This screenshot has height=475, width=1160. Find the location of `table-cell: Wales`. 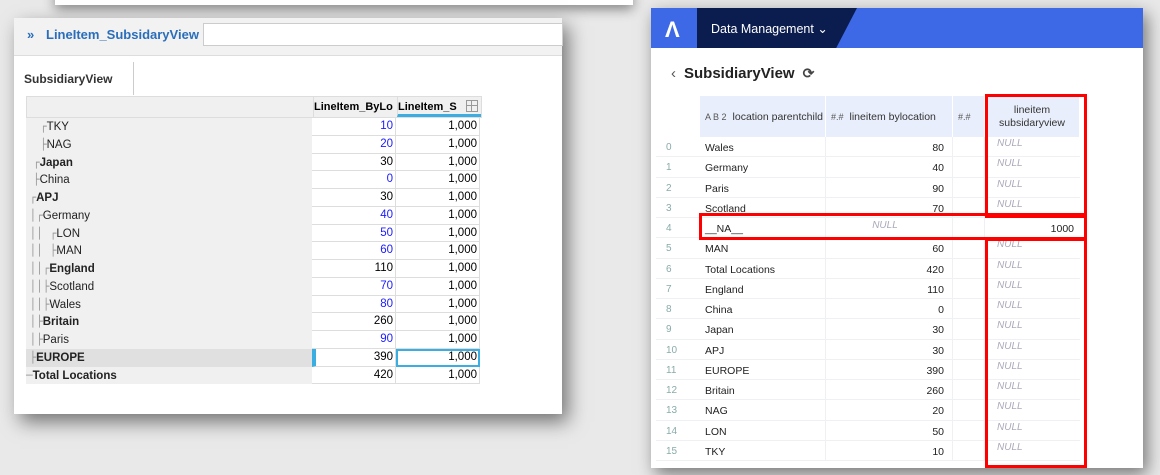

table-cell: Wales is located at coordinates (763, 147).